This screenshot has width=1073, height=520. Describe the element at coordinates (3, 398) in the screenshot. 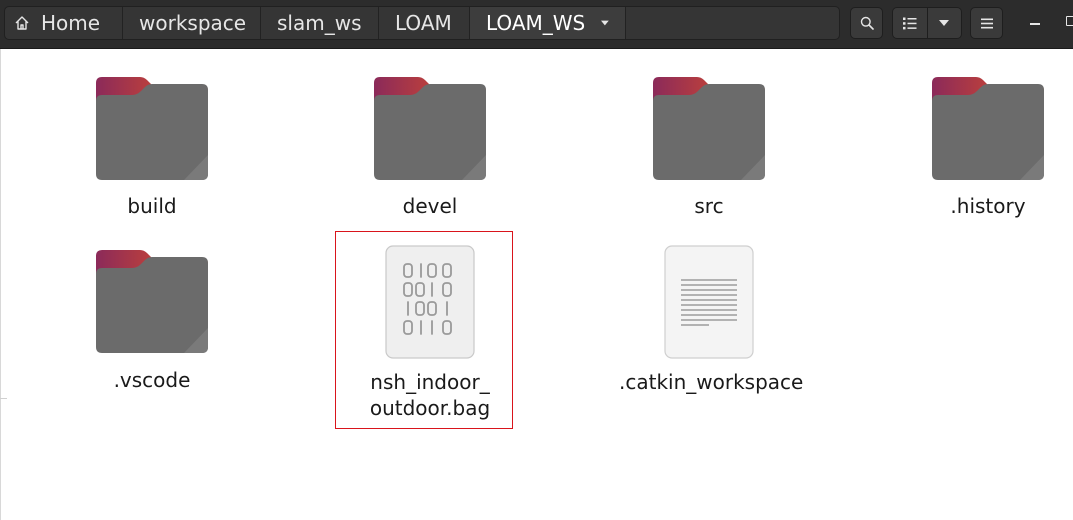

I see `content-left-divider` at that location.